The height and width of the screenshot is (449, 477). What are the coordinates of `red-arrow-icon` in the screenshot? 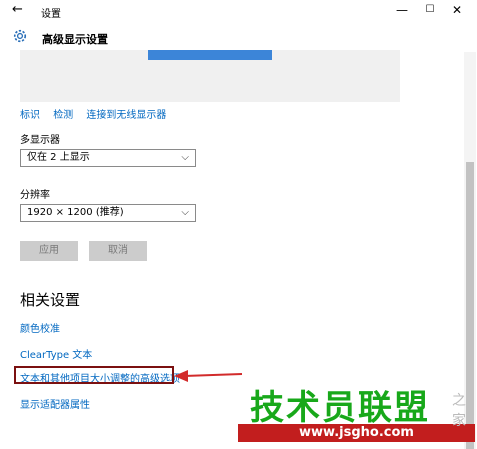 It's located at (208, 376).